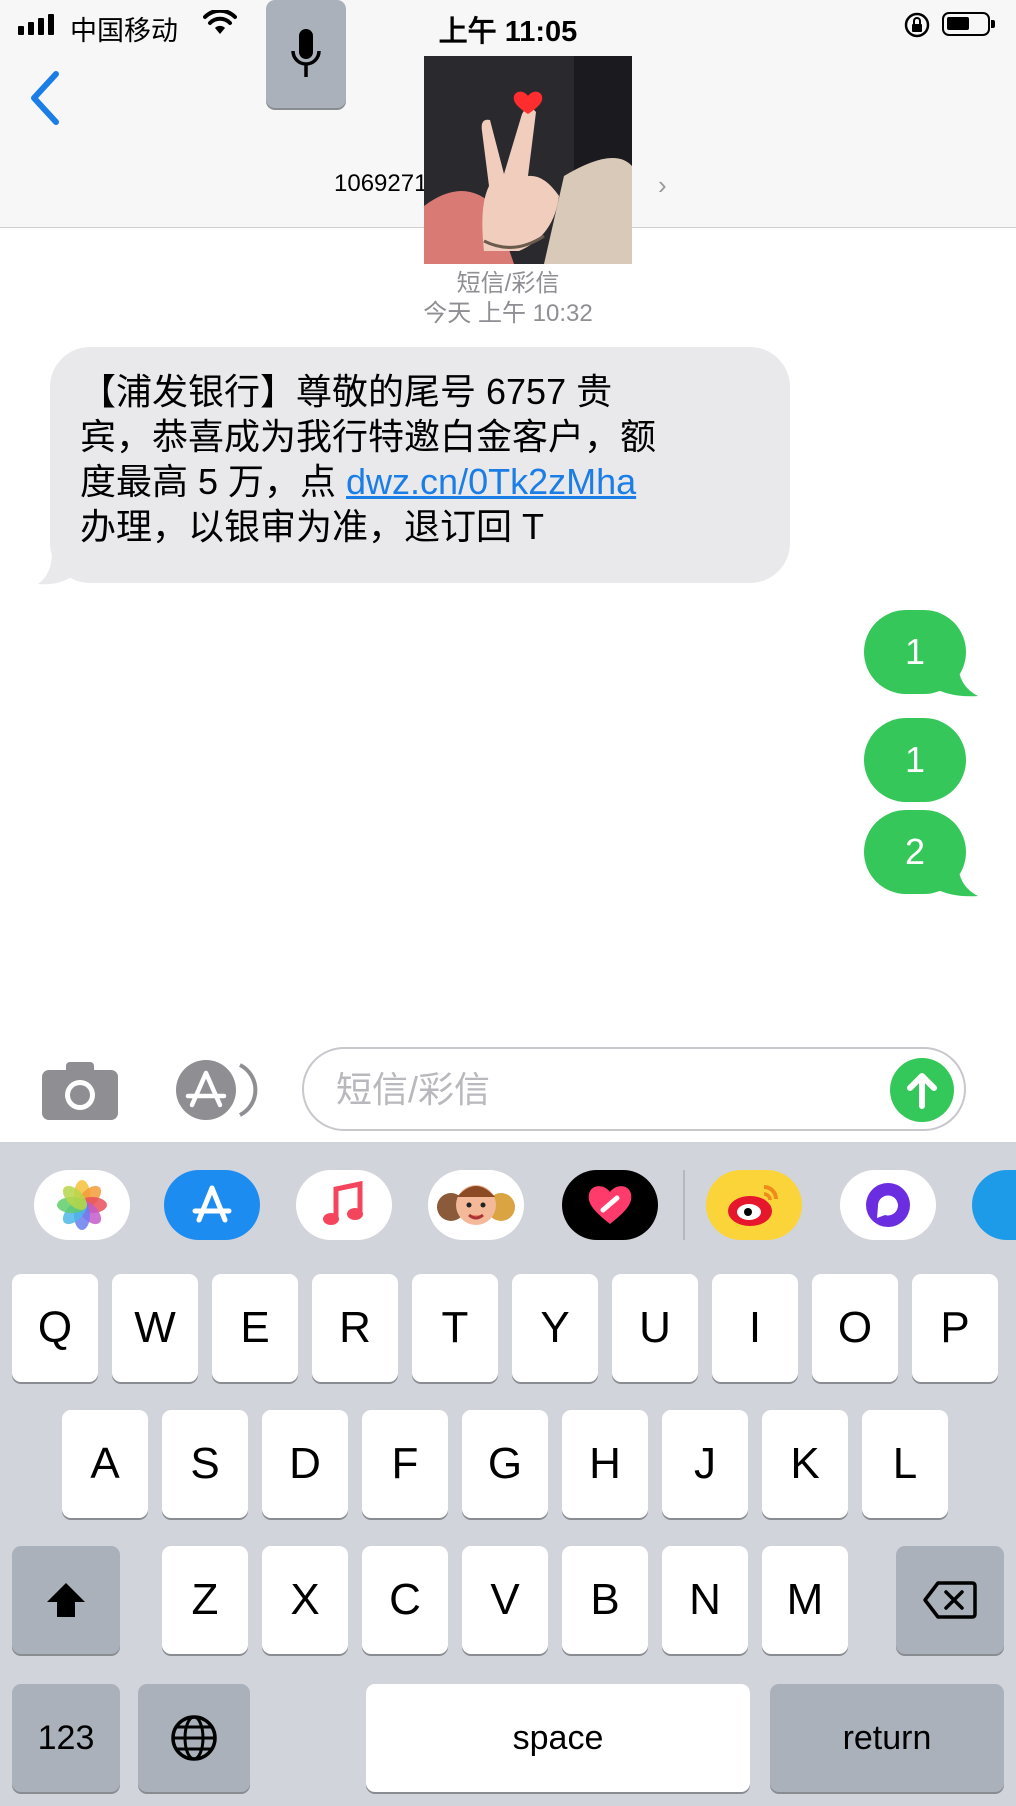 The width and height of the screenshot is (1016, 1806). I want to click on weibo-glyph, so click(753, 1205).